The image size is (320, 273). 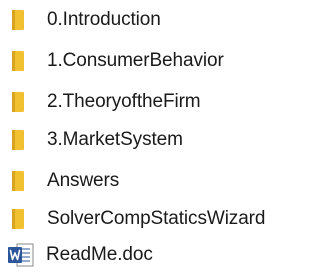 I want to click on file-item-2-theory-of-the-firm: 2.TheoryoftheFirm, so click(x=105, y=102).